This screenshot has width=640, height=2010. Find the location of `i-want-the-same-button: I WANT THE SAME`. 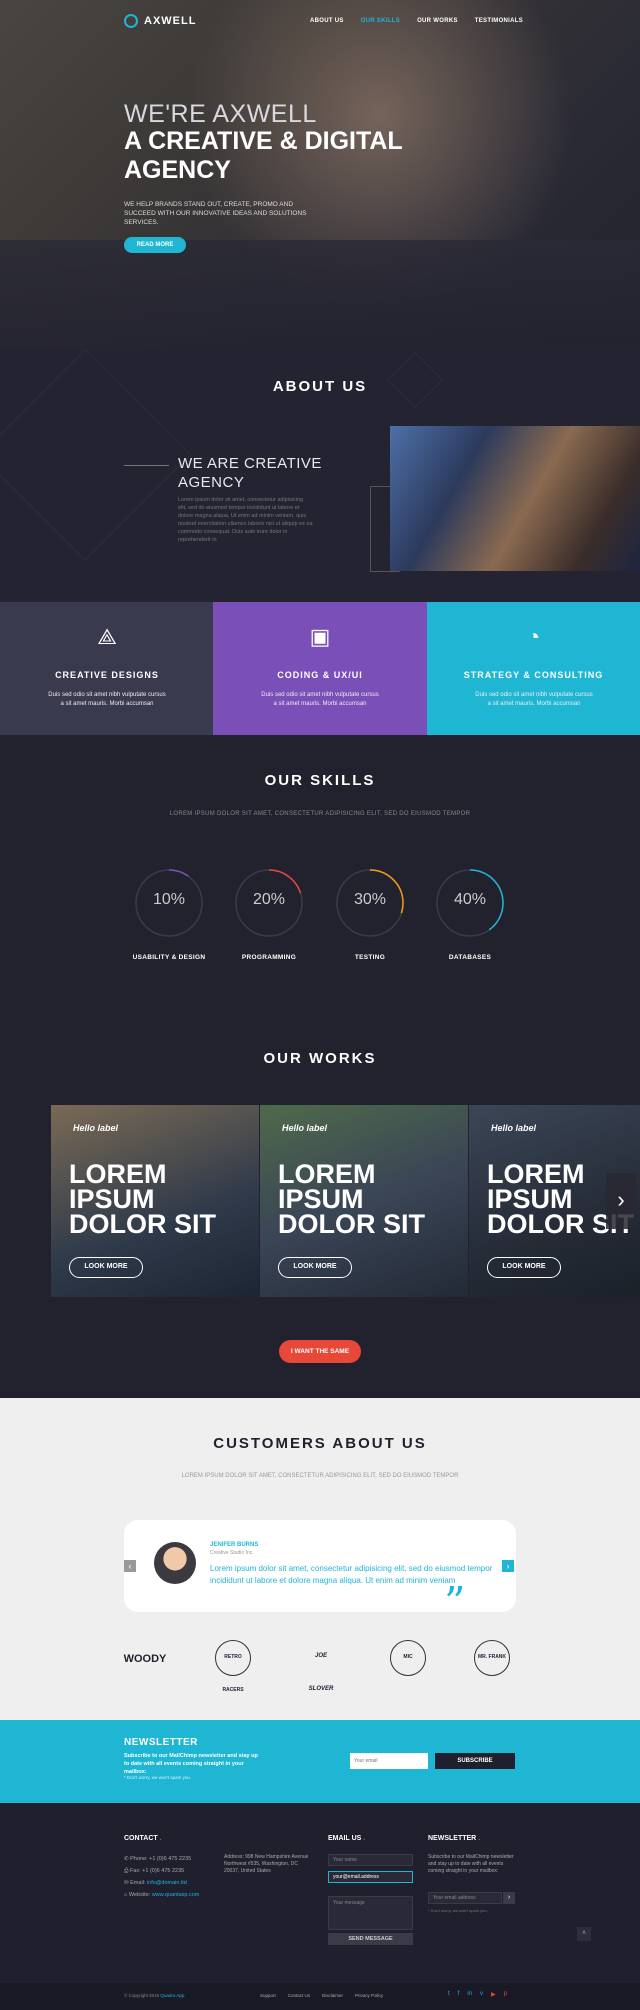

i-want-the-same-button: I WANT THE SAME is located at coordinates (320, 1351).